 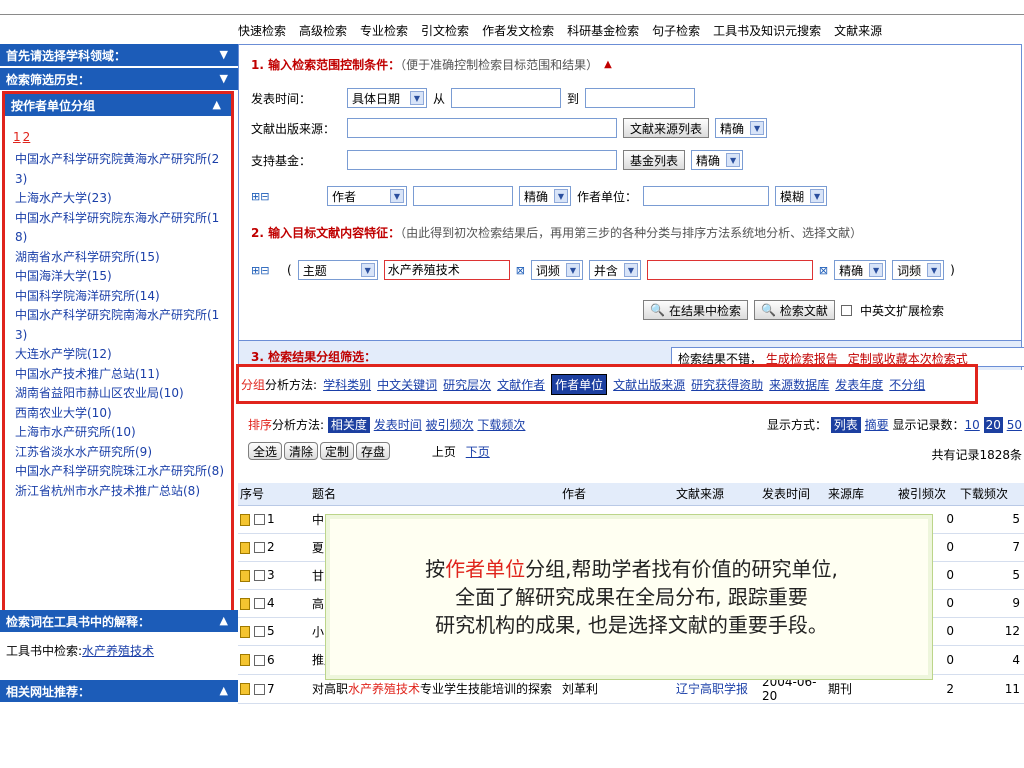 I want to click on clear-button: 清除, so click(x=301, y=451).